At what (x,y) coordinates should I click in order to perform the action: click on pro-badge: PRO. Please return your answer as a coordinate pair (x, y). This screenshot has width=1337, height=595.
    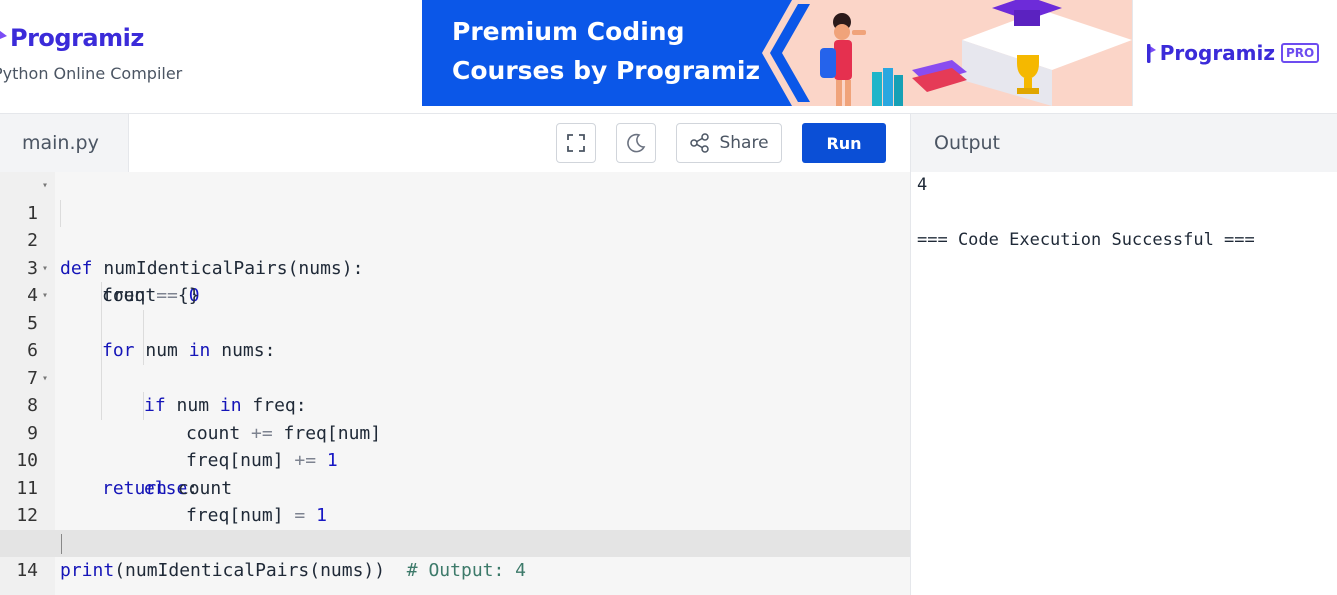
    Looking at the image, I should click on (1300, 53).